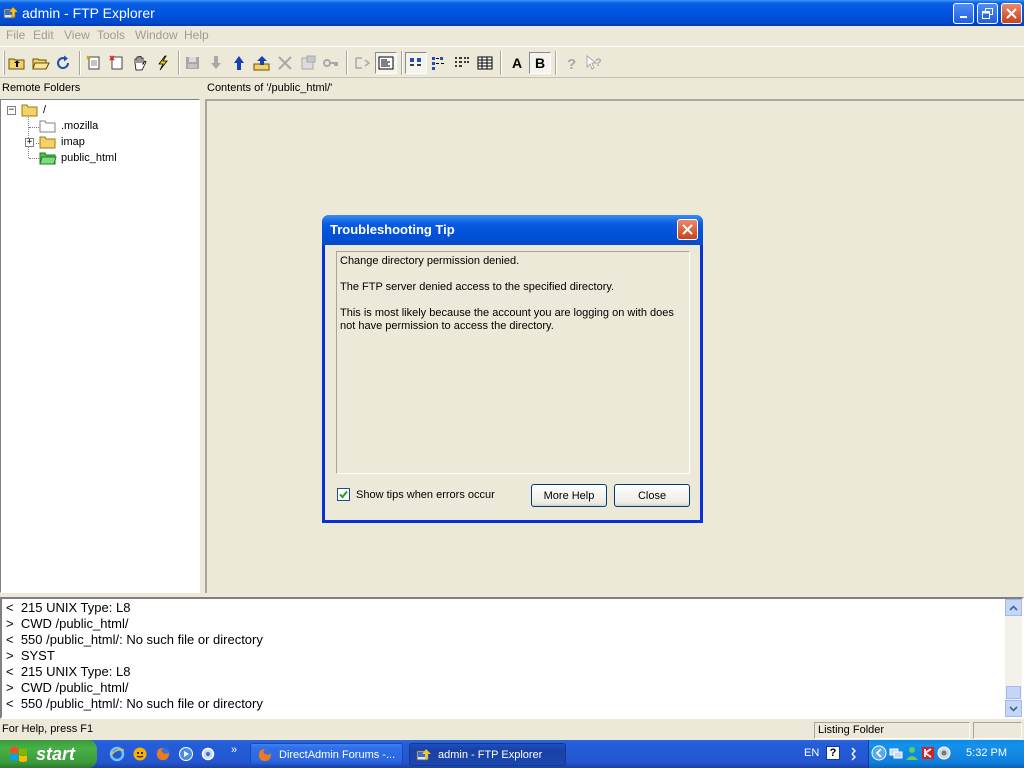  What do you see at coordinates (140, 754) in the screenshot?
I see `messenger-quicklaunch` at bounding box center [140, 754].